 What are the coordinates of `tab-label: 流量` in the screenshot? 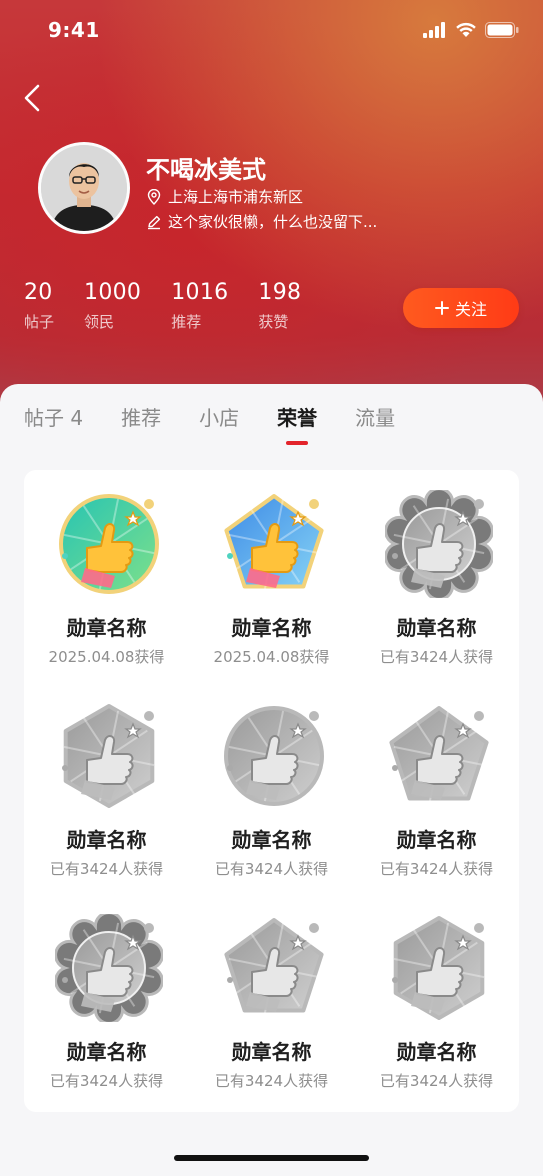 It's located at (375, 418).